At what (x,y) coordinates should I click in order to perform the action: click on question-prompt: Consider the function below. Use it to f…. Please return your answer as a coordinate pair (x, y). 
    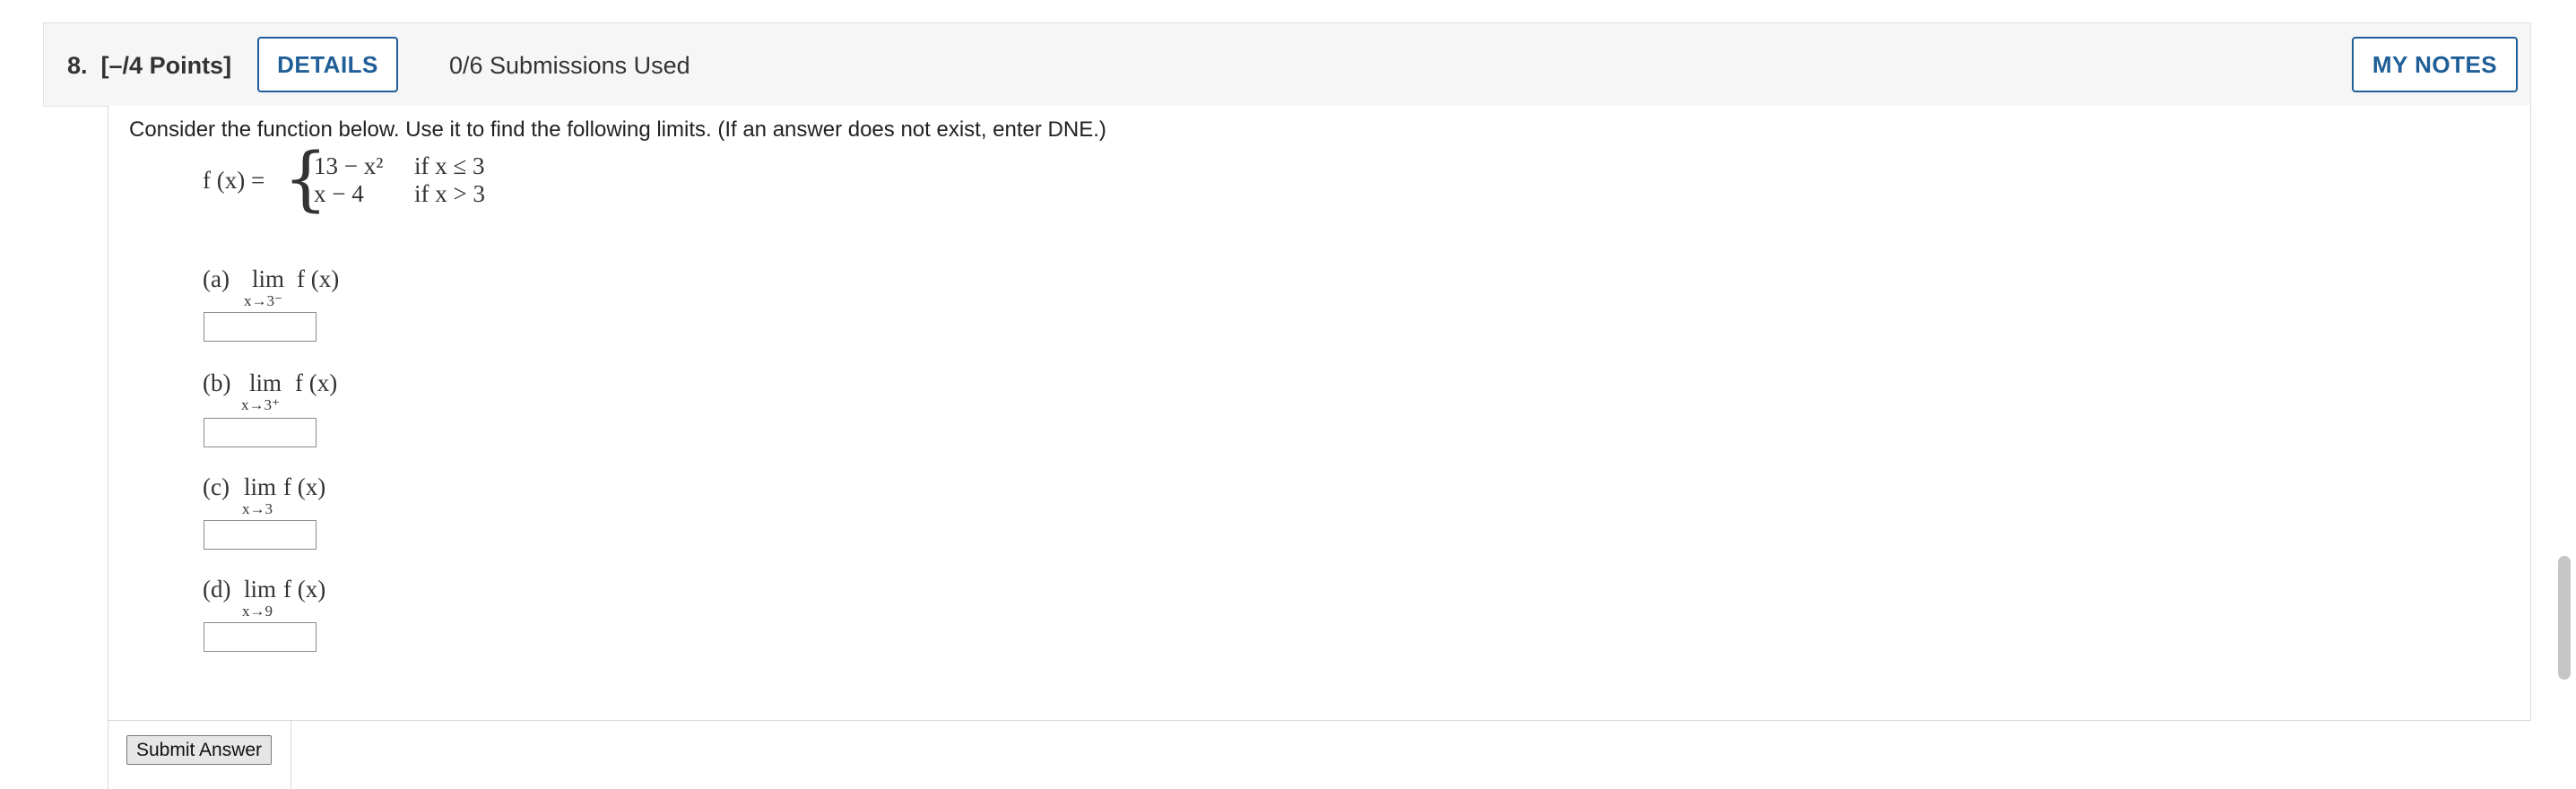
    Looking at the image, I should click on (617, 129).